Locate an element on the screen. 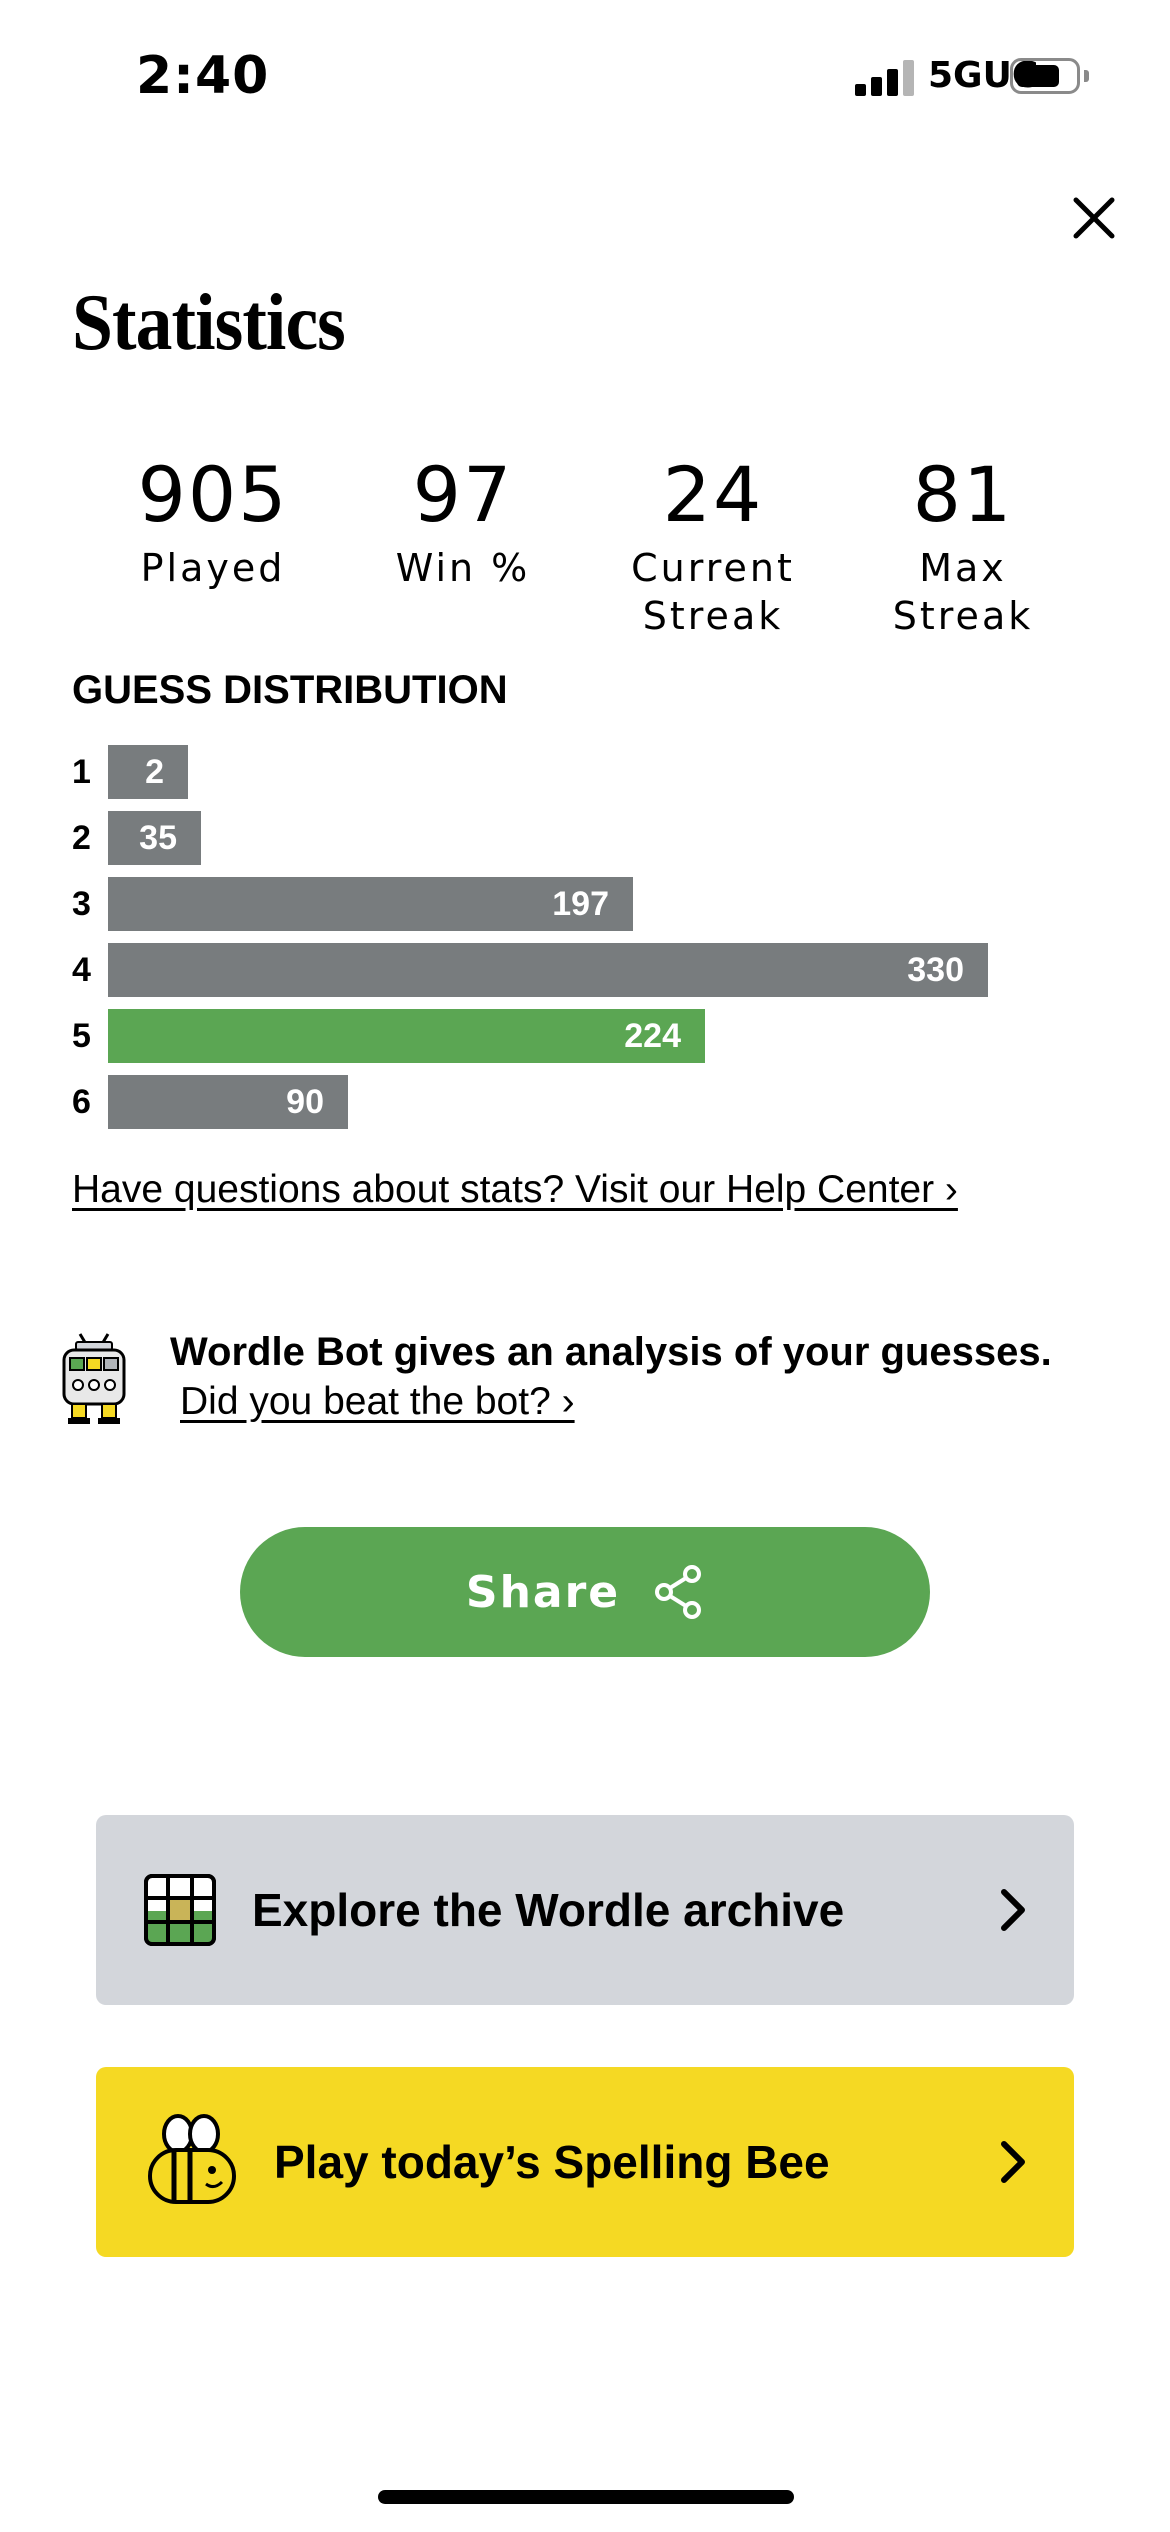 Image resolution: width=1170 pixels, height=2532 pixels. distribution-row: 2 35 is located at coordinates (572, 838).